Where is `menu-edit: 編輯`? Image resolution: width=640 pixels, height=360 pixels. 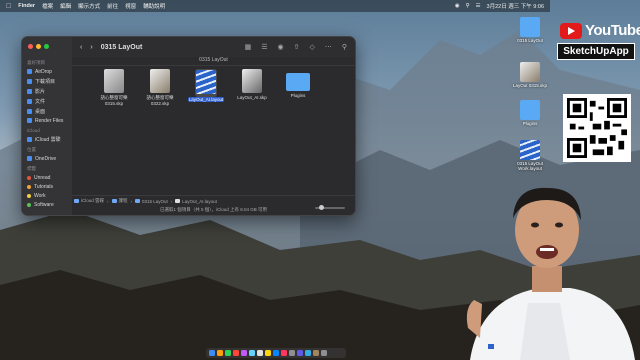
menu-edit: 編輯 is located at coordinates (65, 6).